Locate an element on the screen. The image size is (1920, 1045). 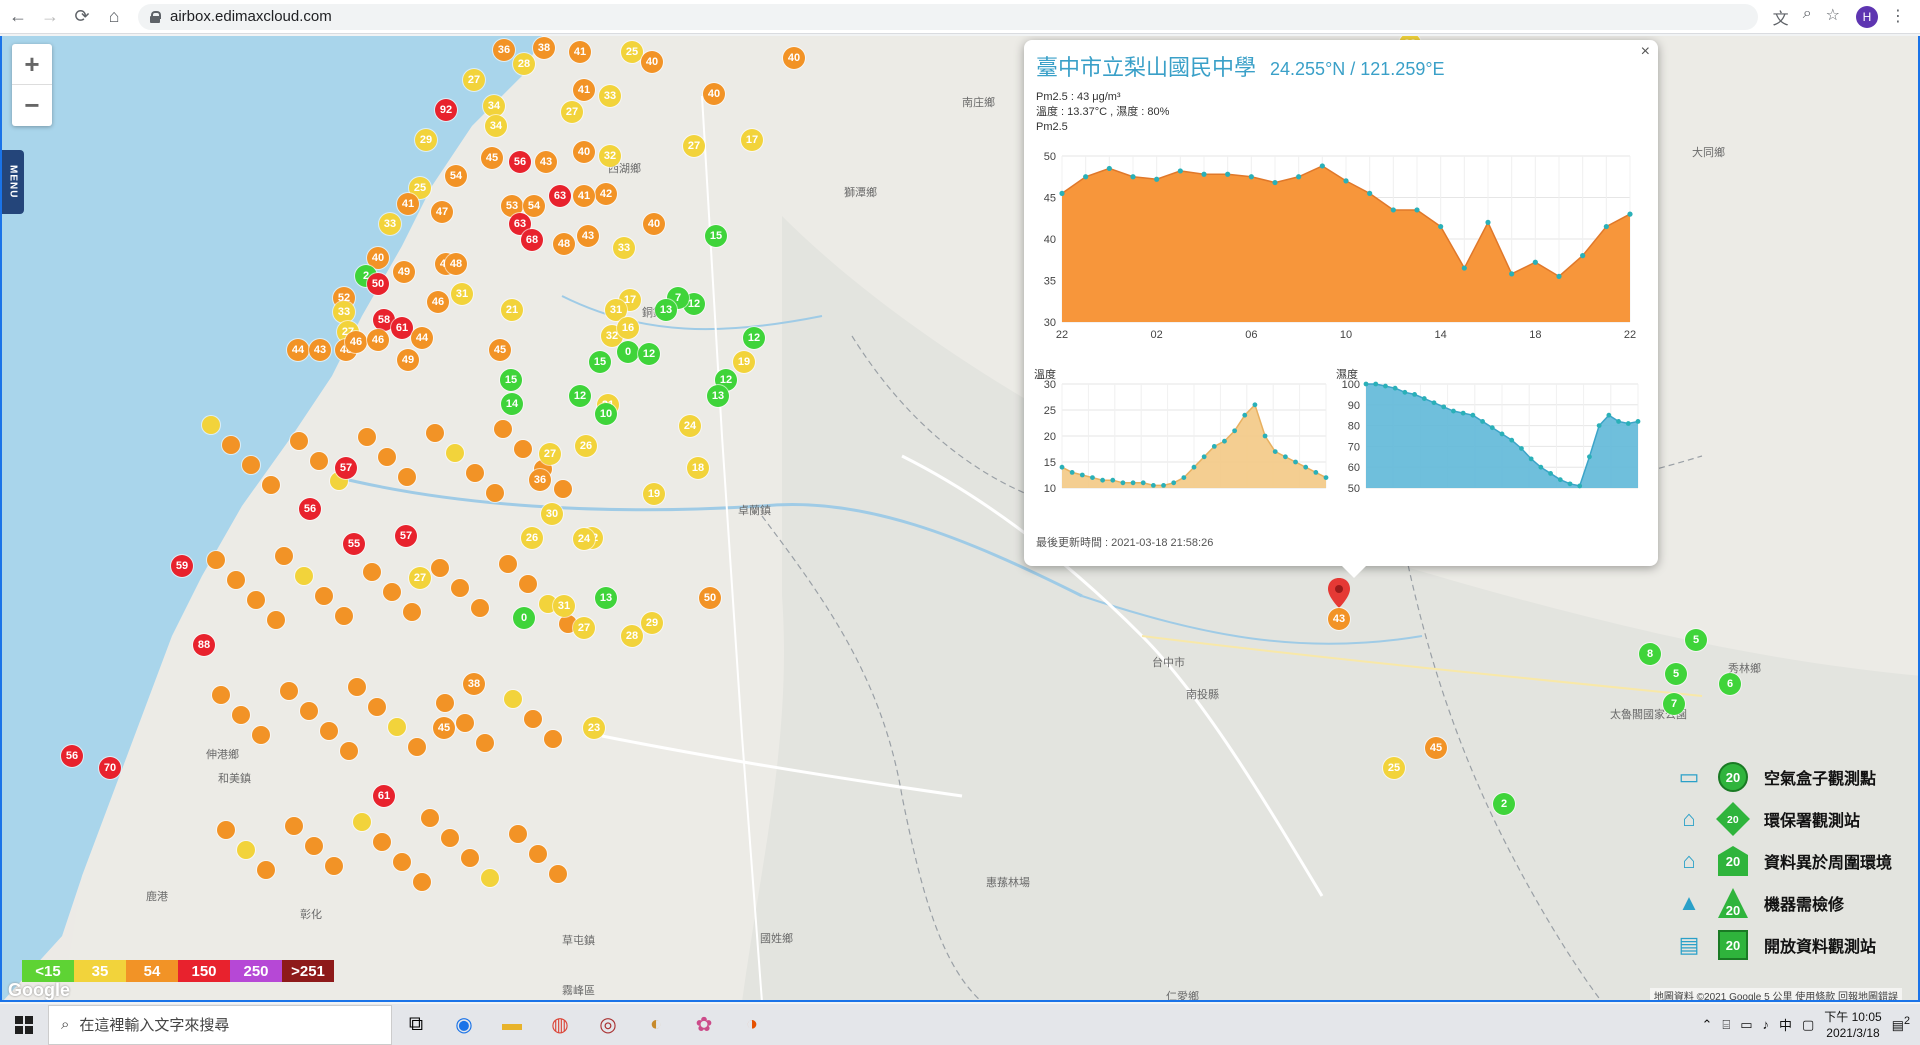
menu-tab: MENU is located at coordinates (13, 182).